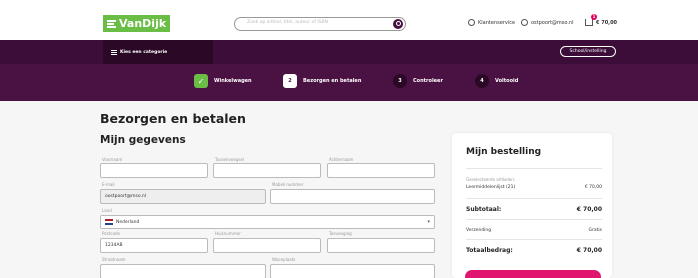  I want to click on items-heading-label: Geselecteerde artikelen:, so click(491, 179).